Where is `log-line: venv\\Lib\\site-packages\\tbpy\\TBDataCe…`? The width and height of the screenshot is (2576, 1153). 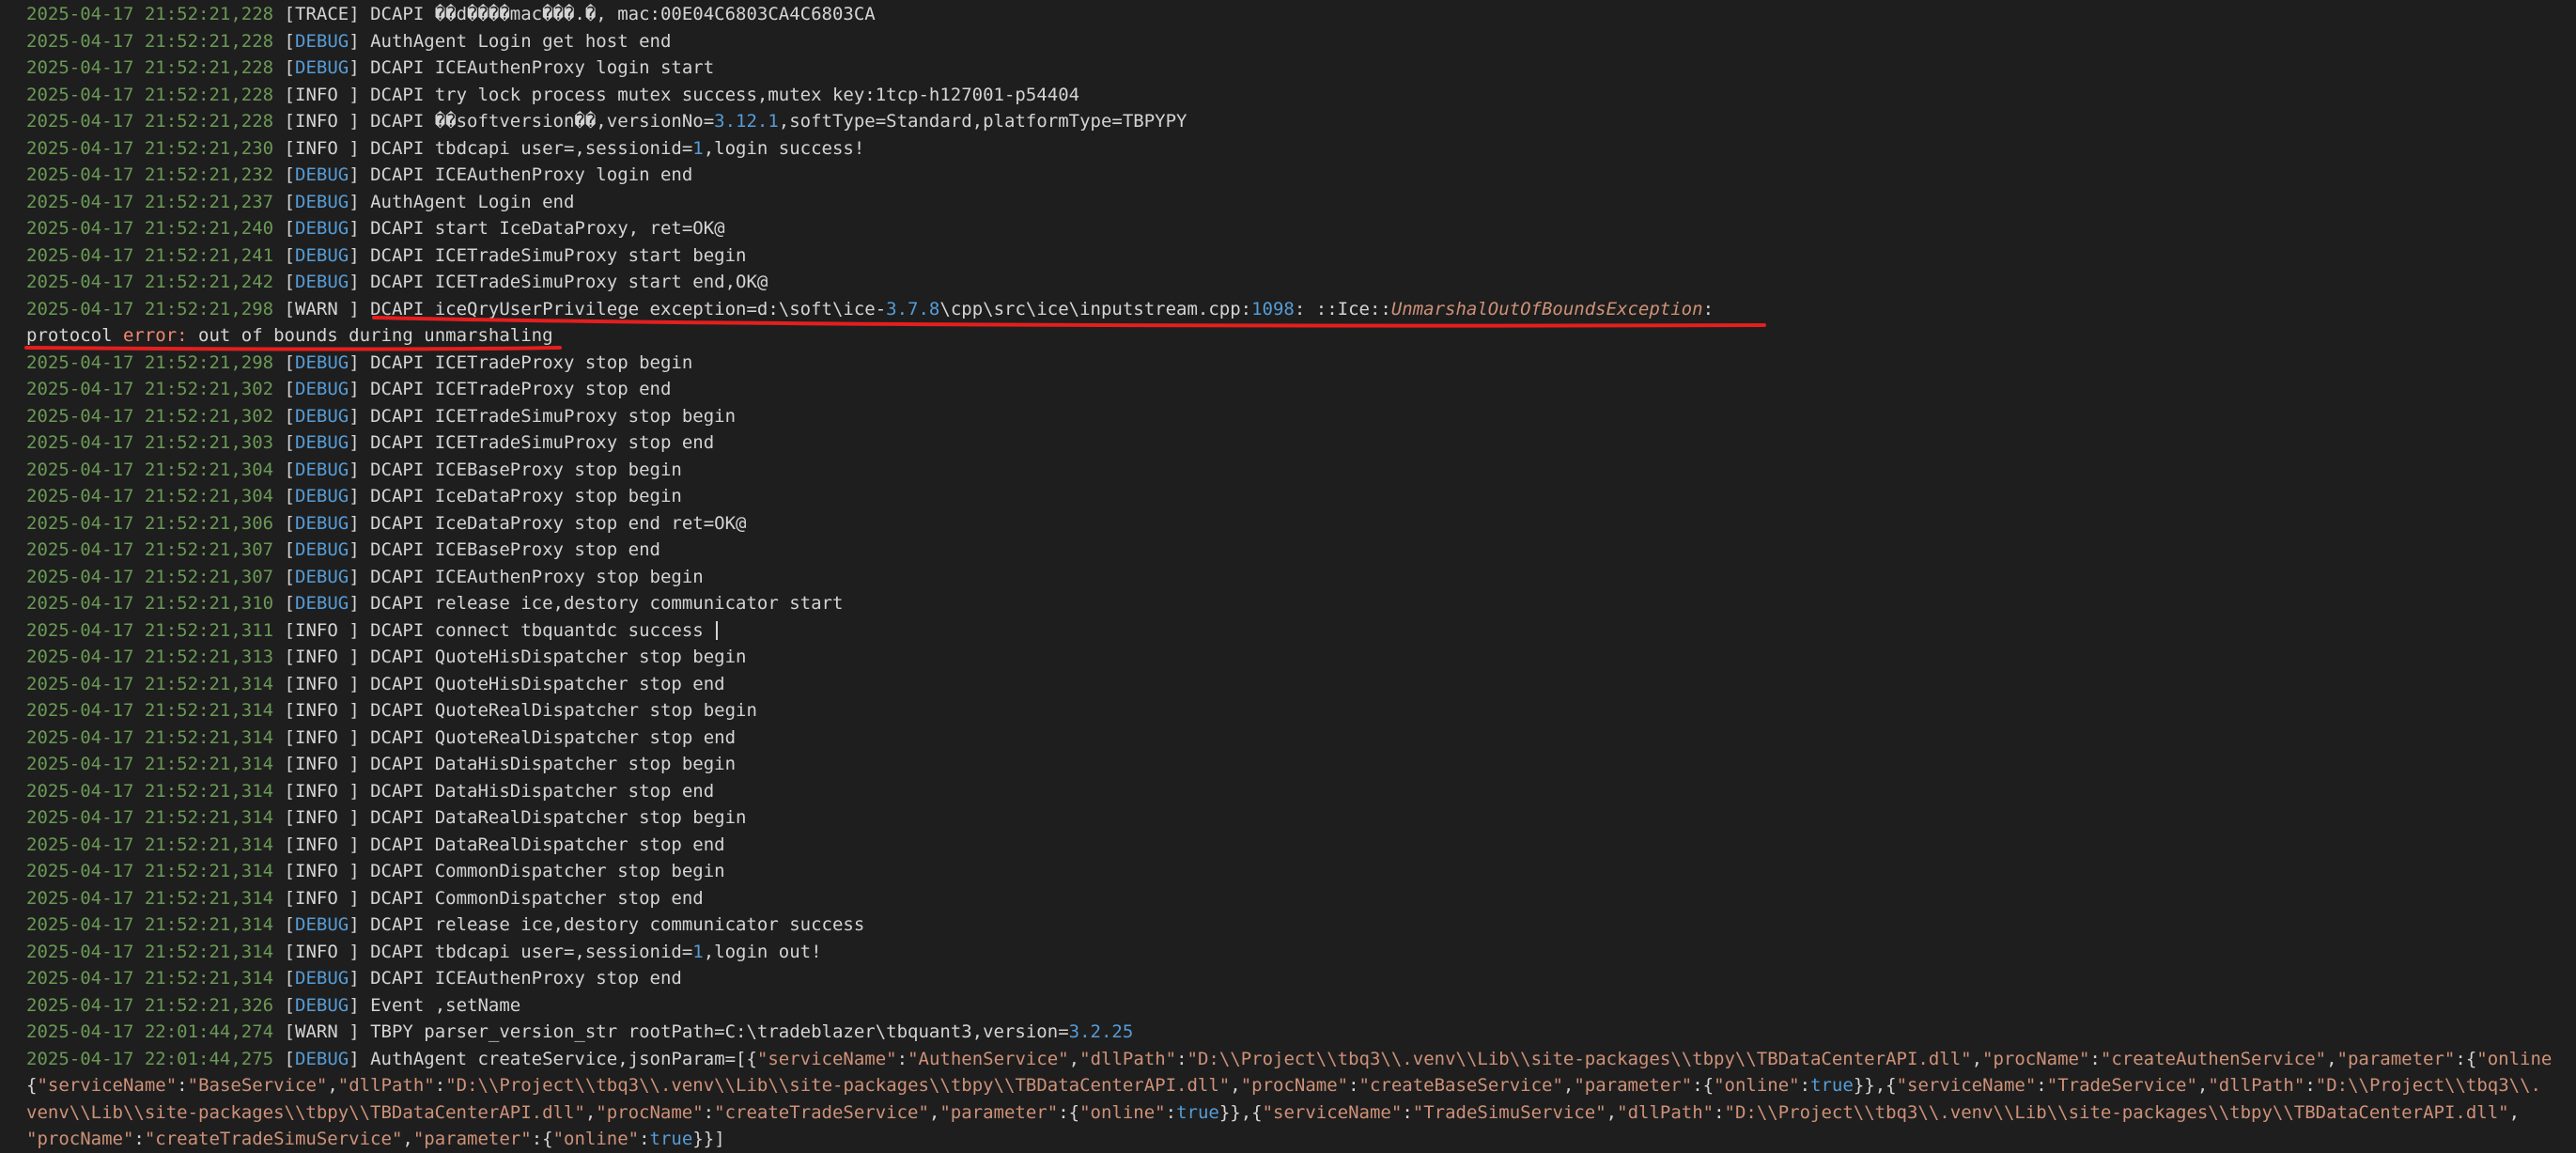
log-line: venv\\Lib\\site-packages\\tbpy\\TBDataCe… is located at coordinates (1301, 1113).